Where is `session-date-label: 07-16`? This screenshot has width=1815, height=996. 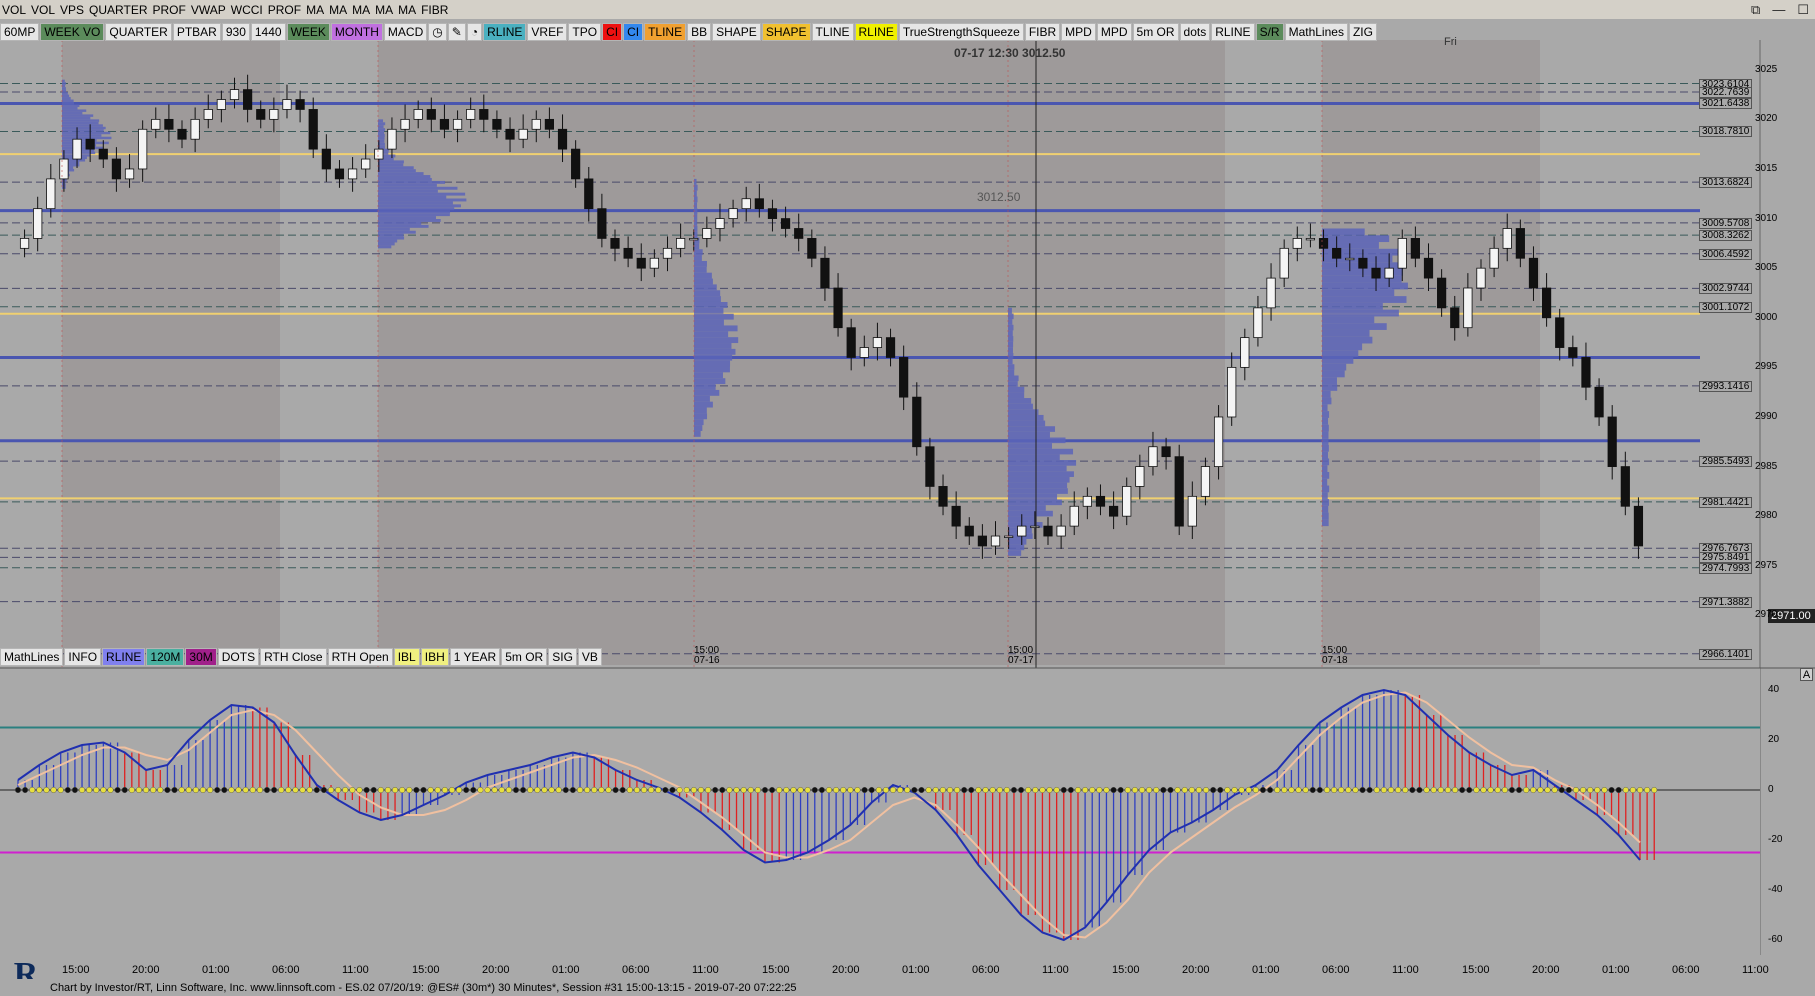 session-date-label: 07-16 is located at coordinates (707, 660).